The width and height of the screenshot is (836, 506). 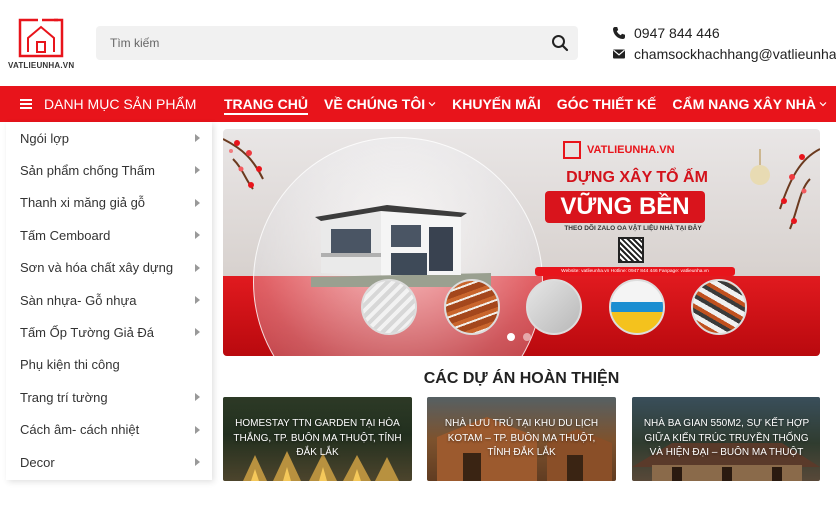 I want to click on phone-row: 0947 844 446, so click(x=724, y=32).